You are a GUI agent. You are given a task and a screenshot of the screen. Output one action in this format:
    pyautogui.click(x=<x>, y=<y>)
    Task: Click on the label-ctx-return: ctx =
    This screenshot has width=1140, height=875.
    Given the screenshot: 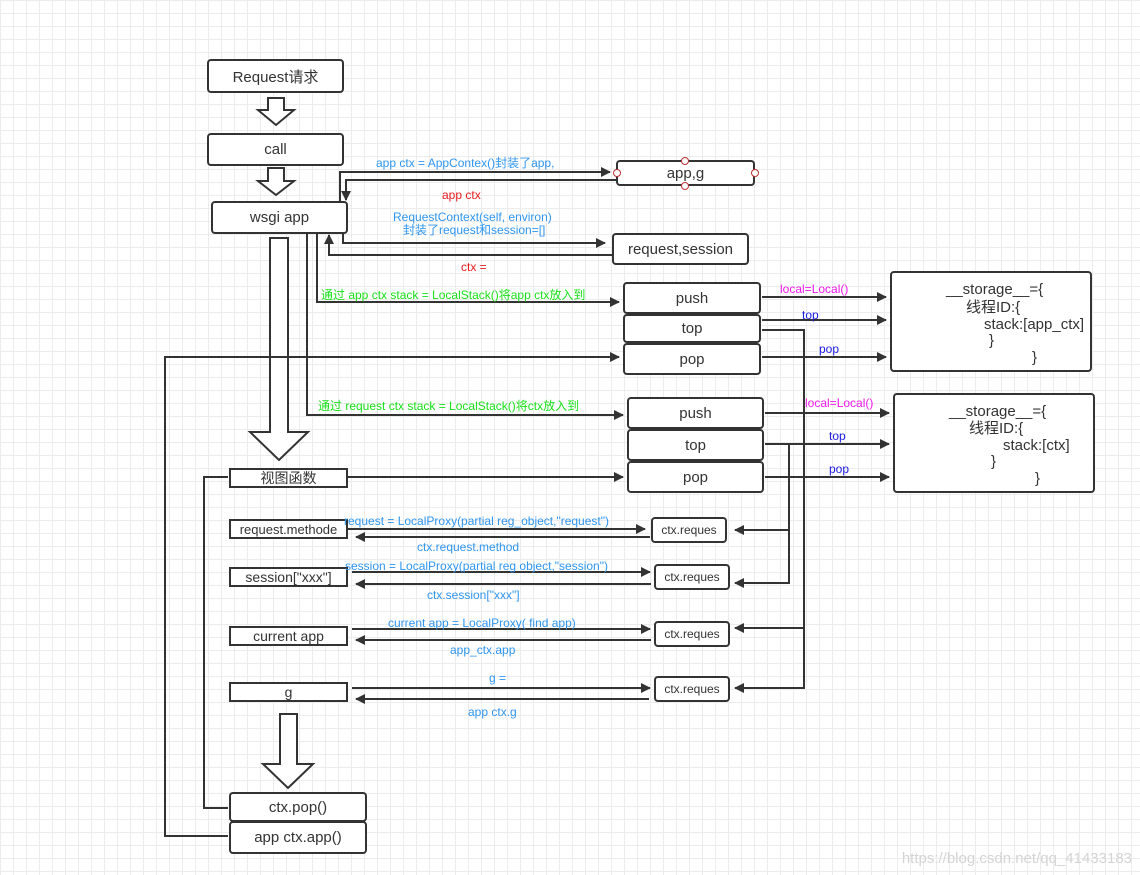 What is the action you would take?
    pyautogui.click(x=474, y=267)
    